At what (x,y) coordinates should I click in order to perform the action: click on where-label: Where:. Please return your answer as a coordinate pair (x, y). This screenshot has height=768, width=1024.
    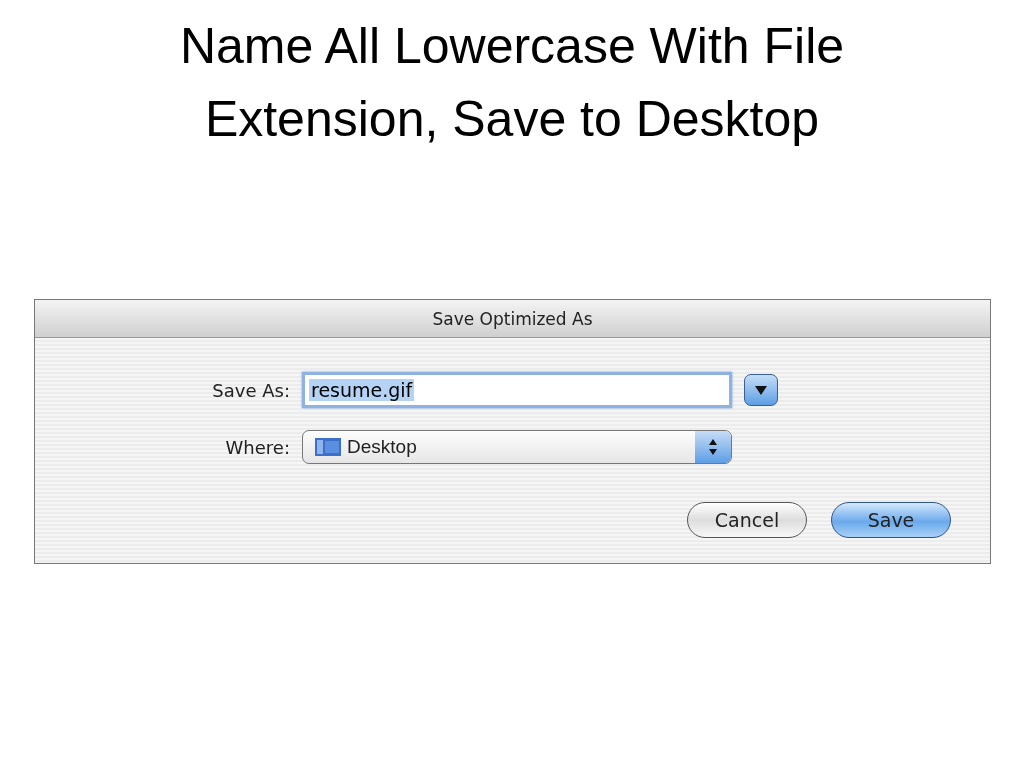
    Looking at the image, I should click on (257, 447).